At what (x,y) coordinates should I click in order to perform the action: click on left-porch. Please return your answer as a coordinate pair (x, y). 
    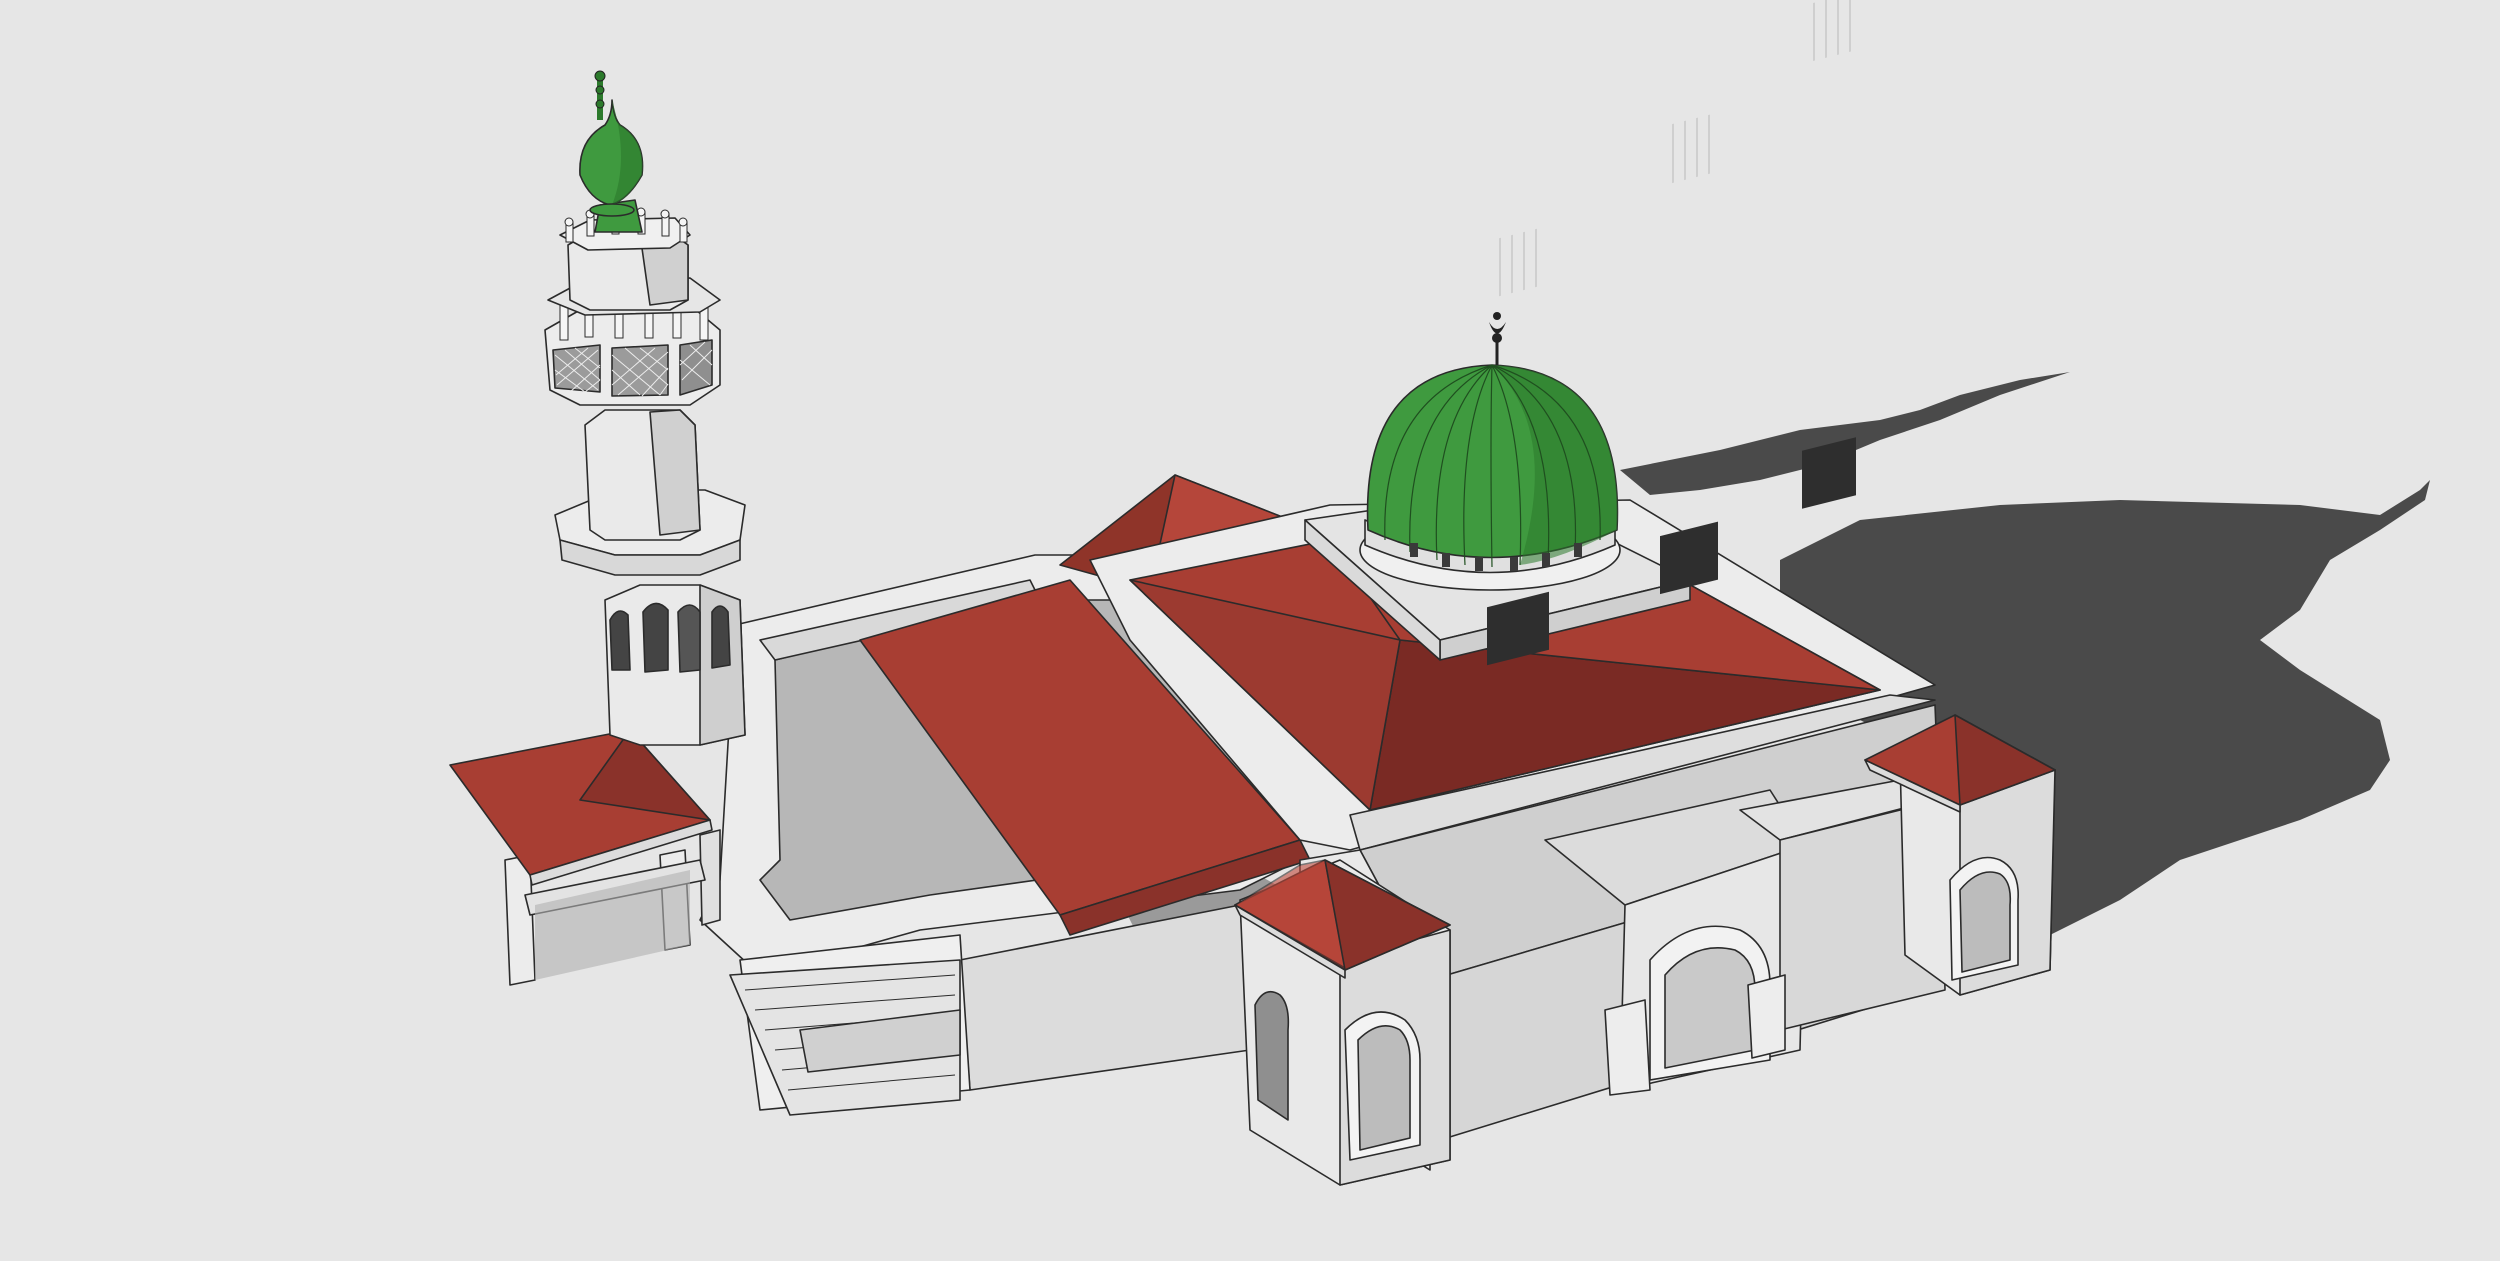
    Looking at the image, I should click on (585, 857).